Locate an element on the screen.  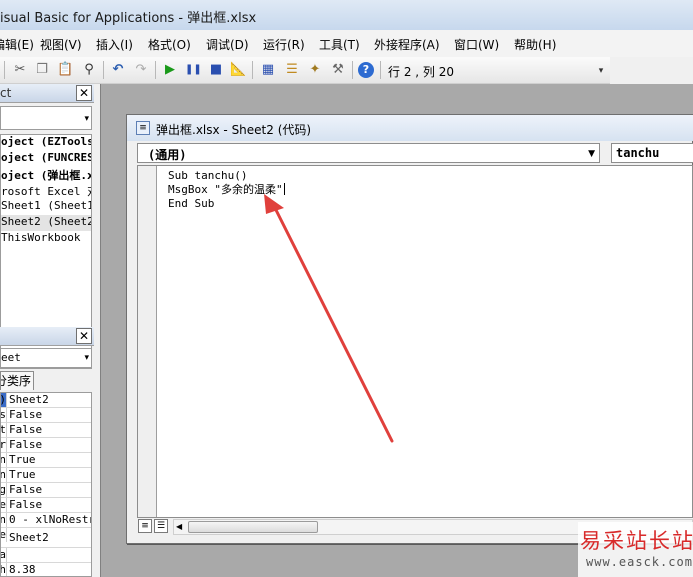
annotation-arrow is located at coordinates (329, 318).